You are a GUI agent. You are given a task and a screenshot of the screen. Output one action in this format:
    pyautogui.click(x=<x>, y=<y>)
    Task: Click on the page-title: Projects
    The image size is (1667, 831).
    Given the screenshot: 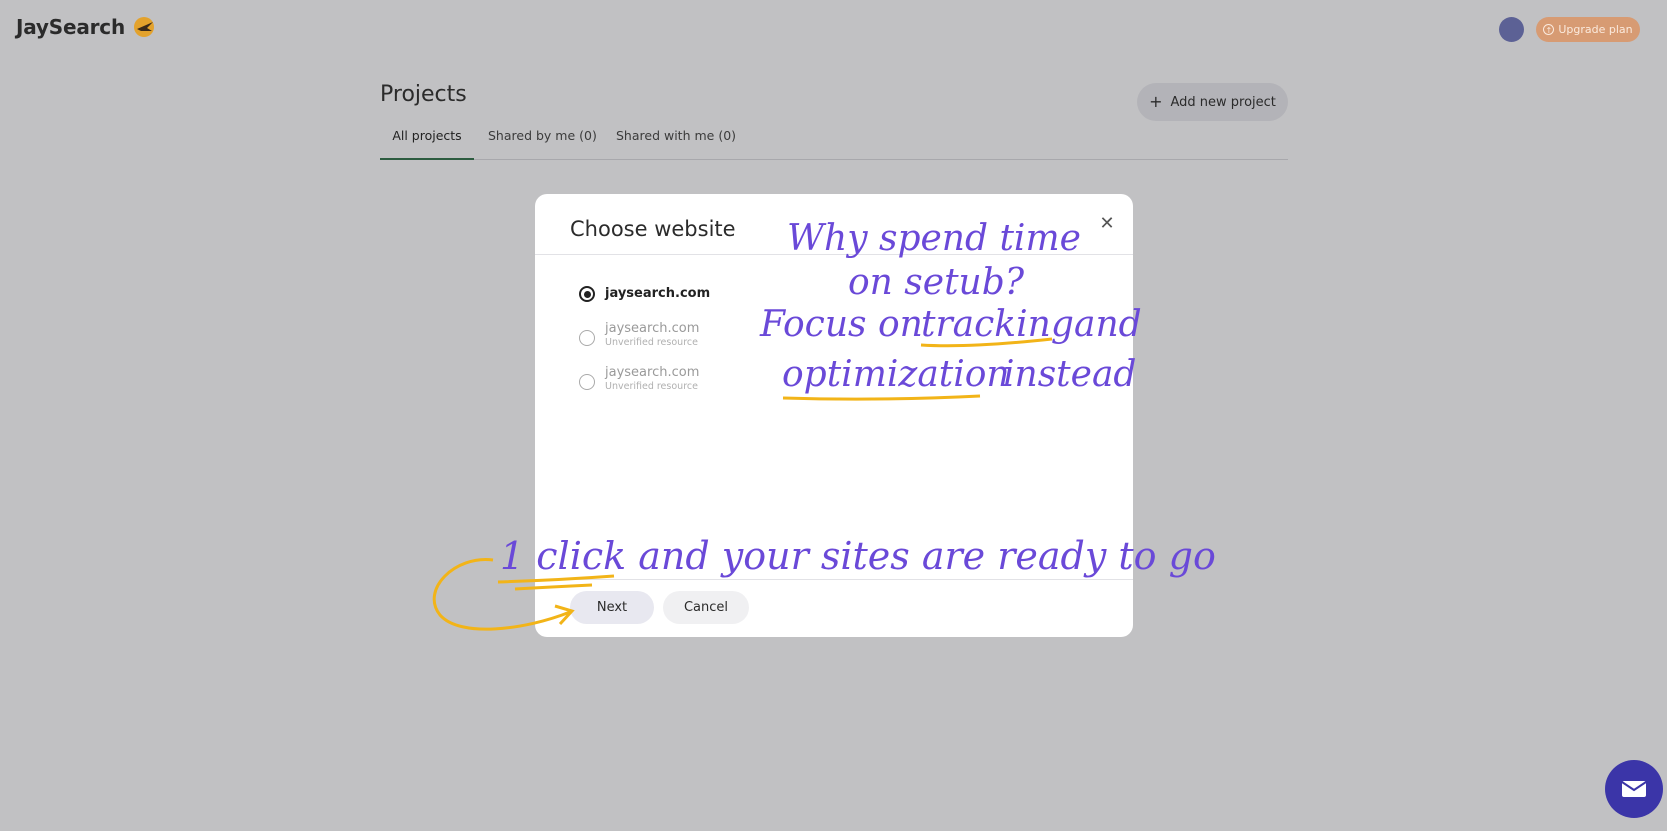 What is the action you would take?
    pyautogui.click(x=423, y=94)
    